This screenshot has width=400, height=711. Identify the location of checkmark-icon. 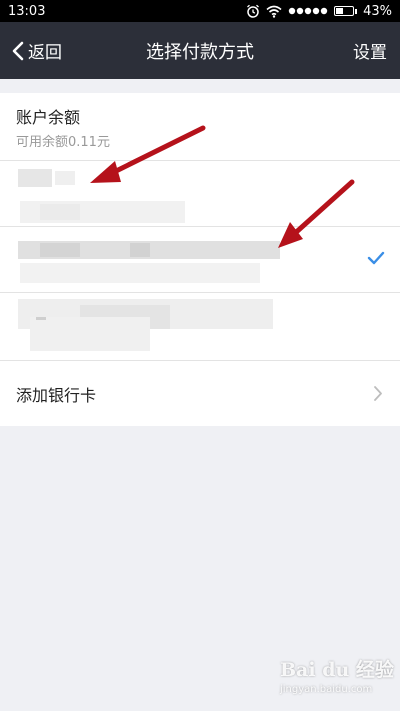
(376, 258).